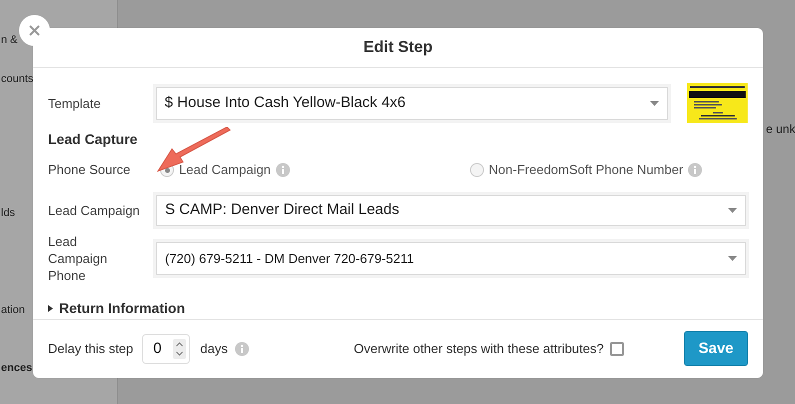 This screenshot has width=795, height=404. What do you see at coordinates (8, 213) in the screenshot?
I see `sidebar-item: lds` at bounding box center [8, 213].